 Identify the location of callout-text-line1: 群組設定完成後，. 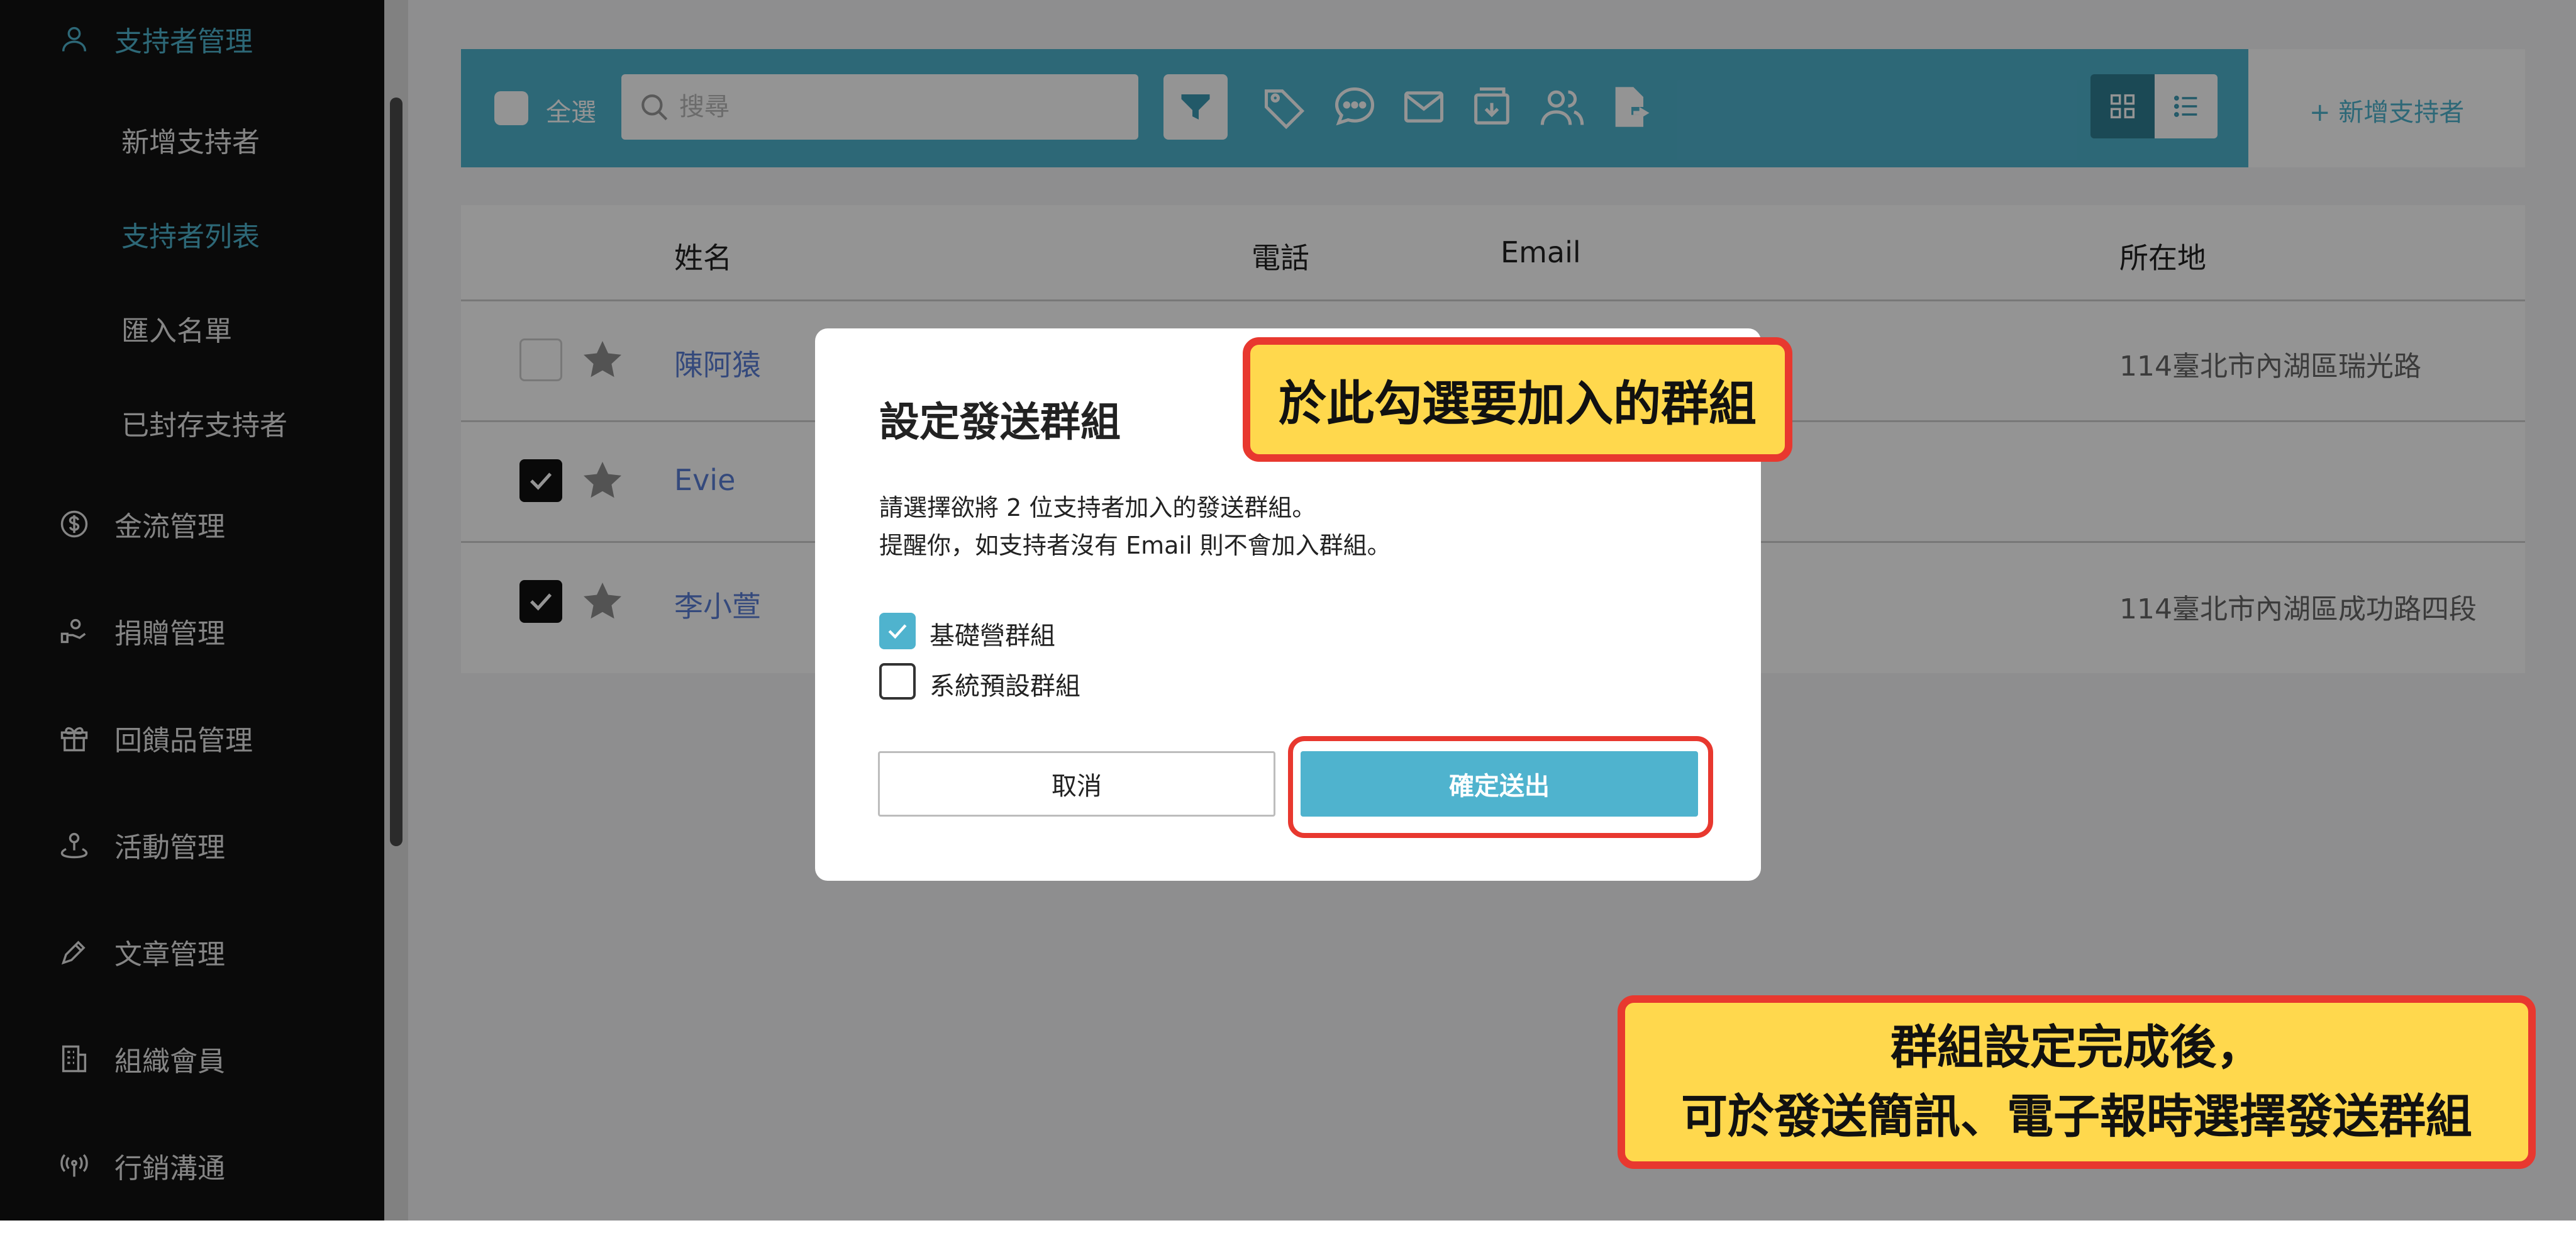
(2076, 1047).